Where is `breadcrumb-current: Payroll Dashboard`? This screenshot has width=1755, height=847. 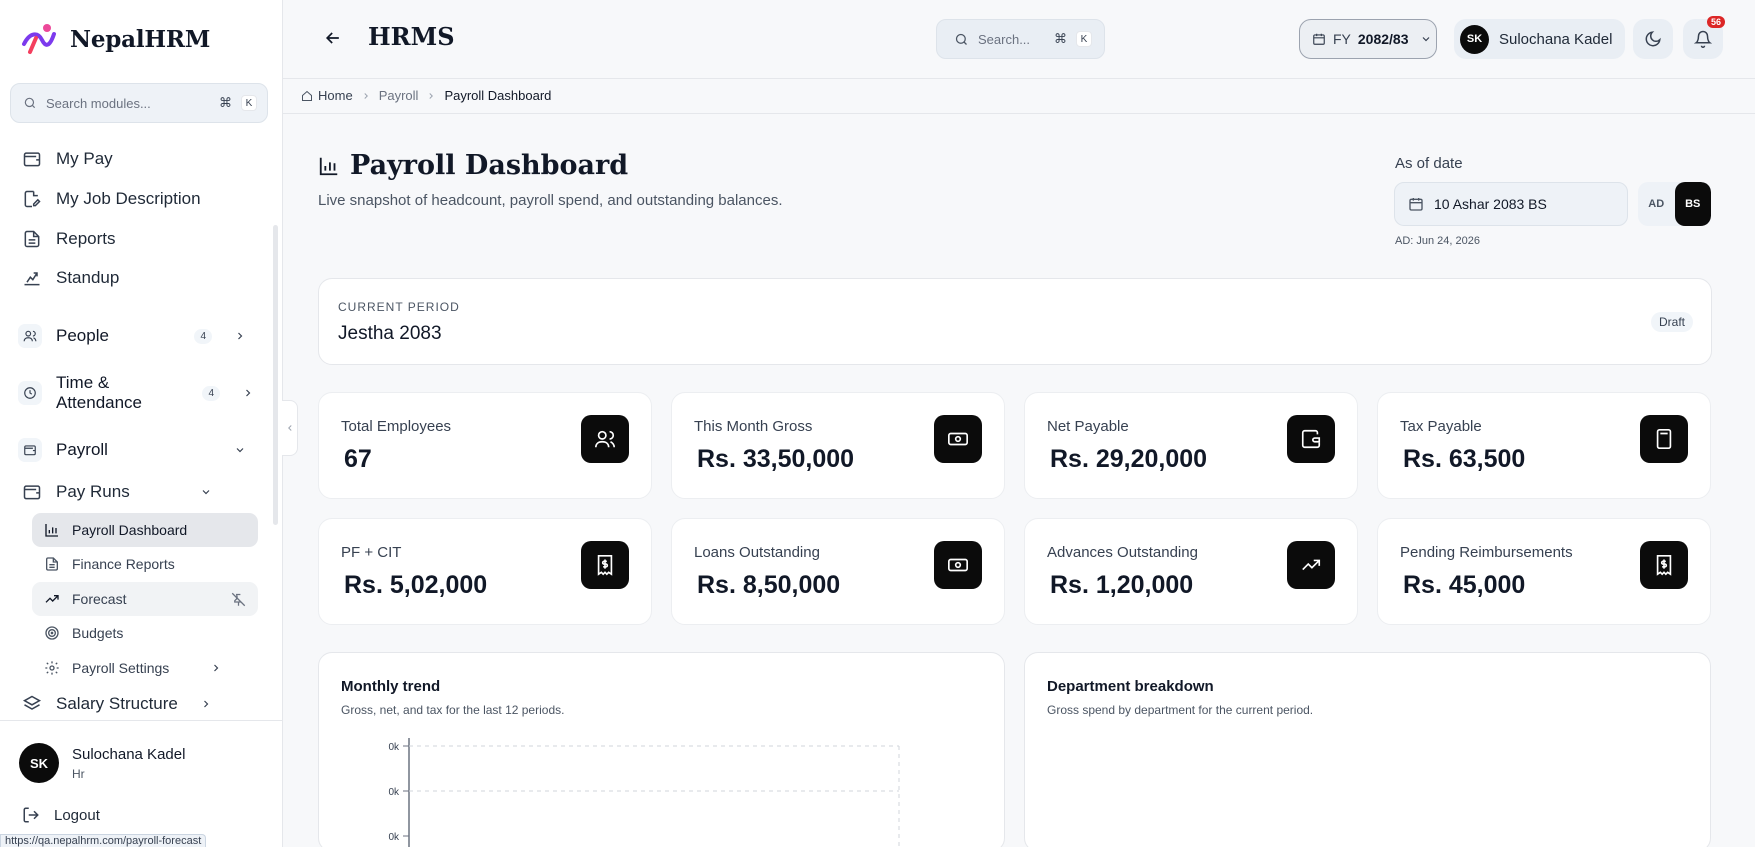
breadcrumb-current: Payroll Dashboard is located at coordinates (498, 95).